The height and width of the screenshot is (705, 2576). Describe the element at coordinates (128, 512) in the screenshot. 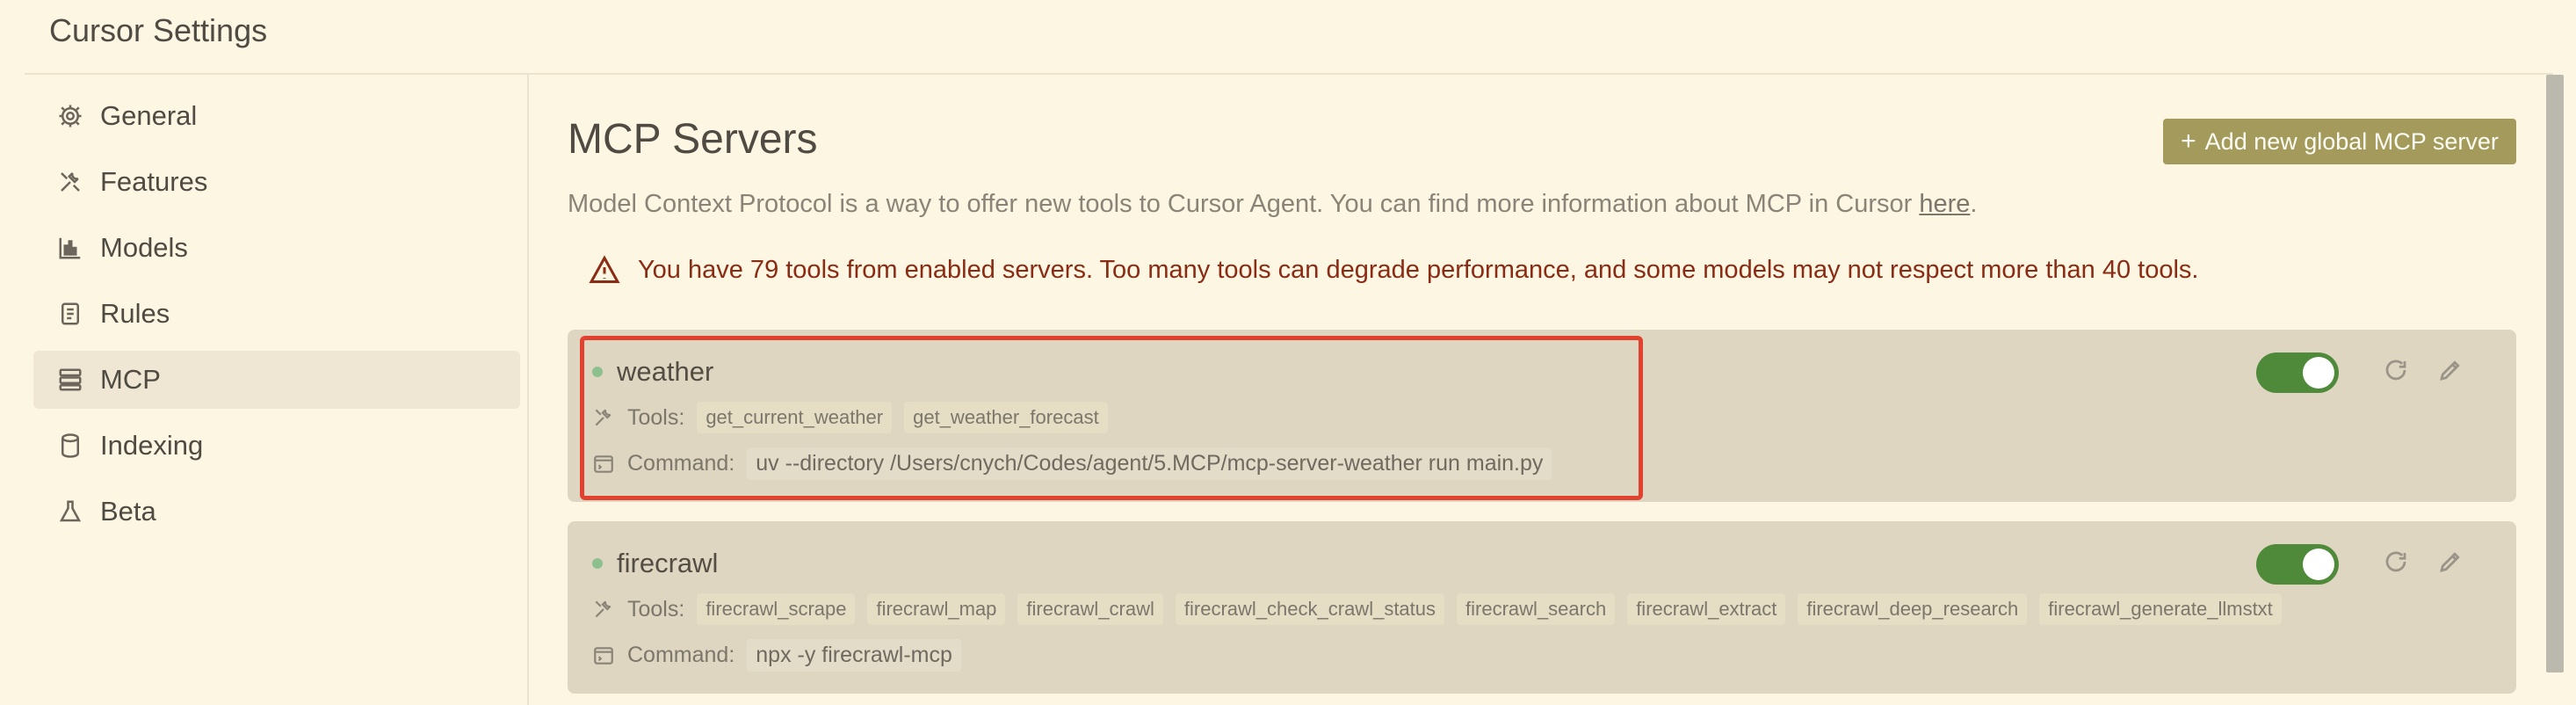

I see `sidebar-item-label: Beta` at that location.